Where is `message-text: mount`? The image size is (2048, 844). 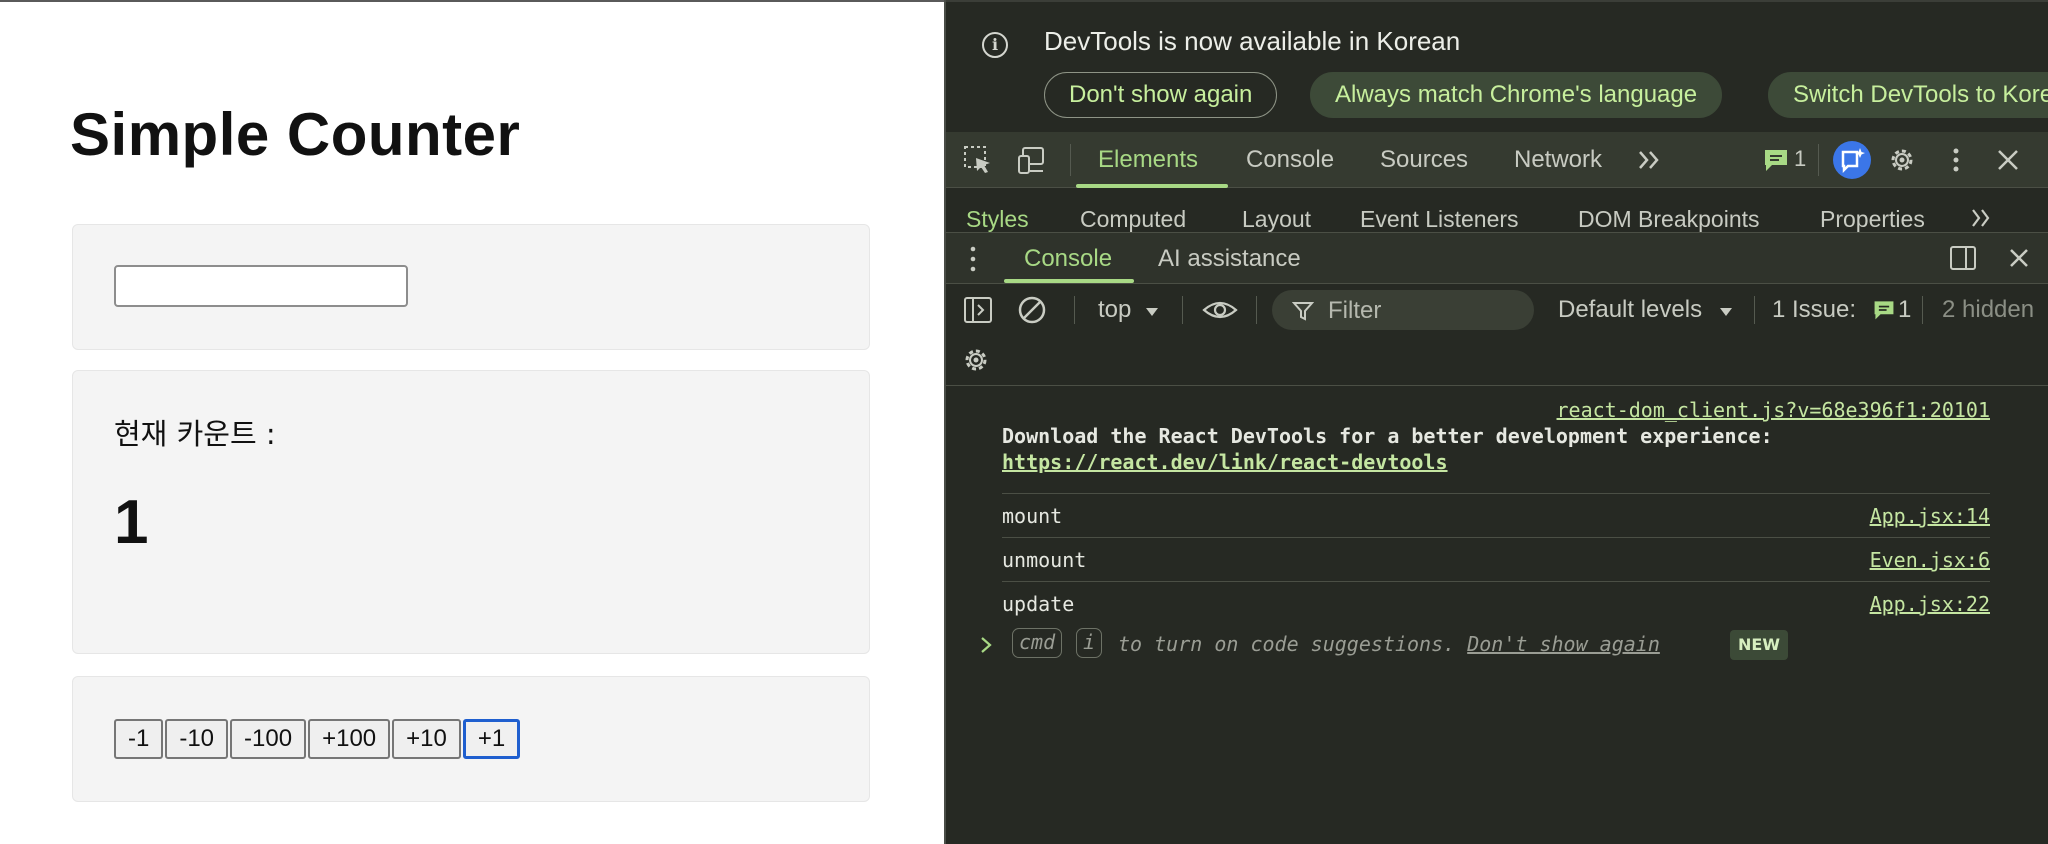
message-text: mount is located at coordinates (1032, 516).